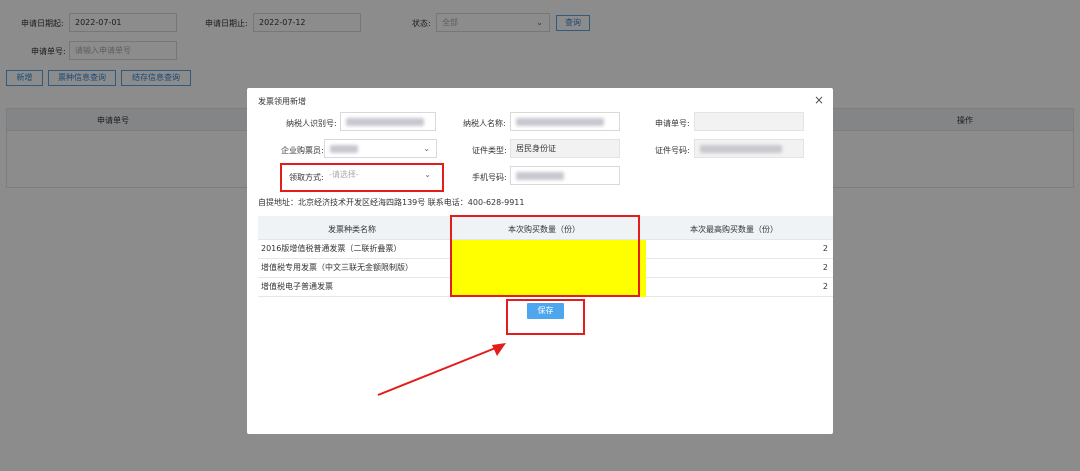  Describe the element at coordinates (441, 369) in the screenshot. I see `annotation-arrow-icon` at that location.